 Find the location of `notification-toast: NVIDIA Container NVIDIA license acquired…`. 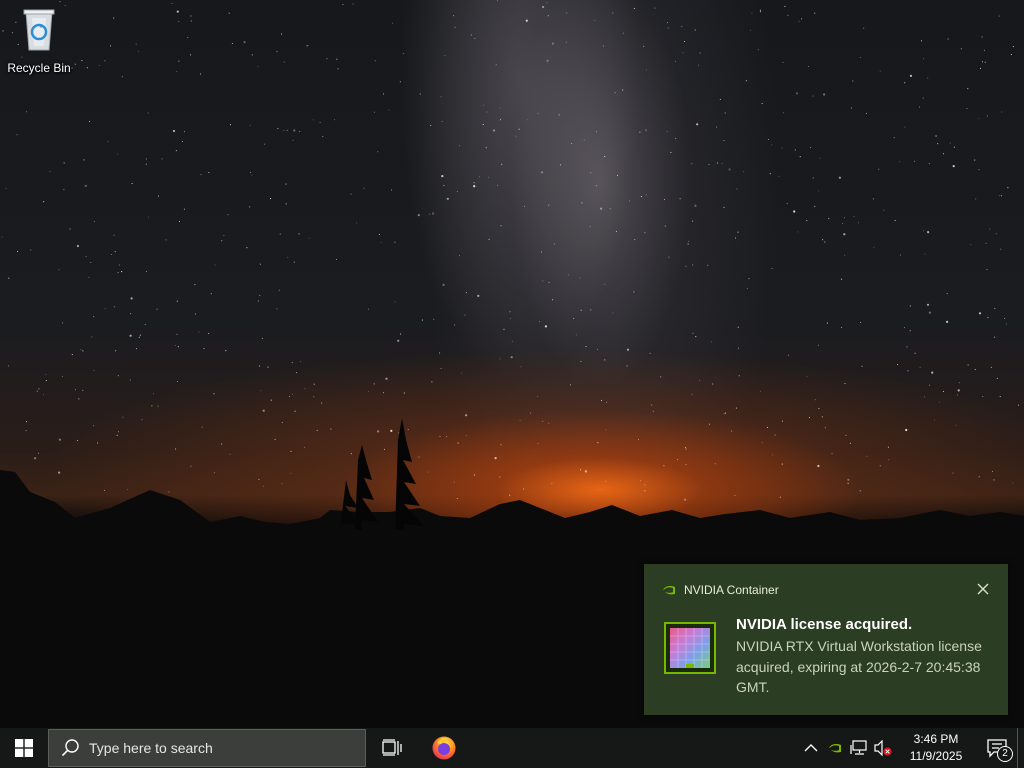

notification-toast: NVIDIA Container NVIDIA license acquired… is located at coordinates (826, 639).